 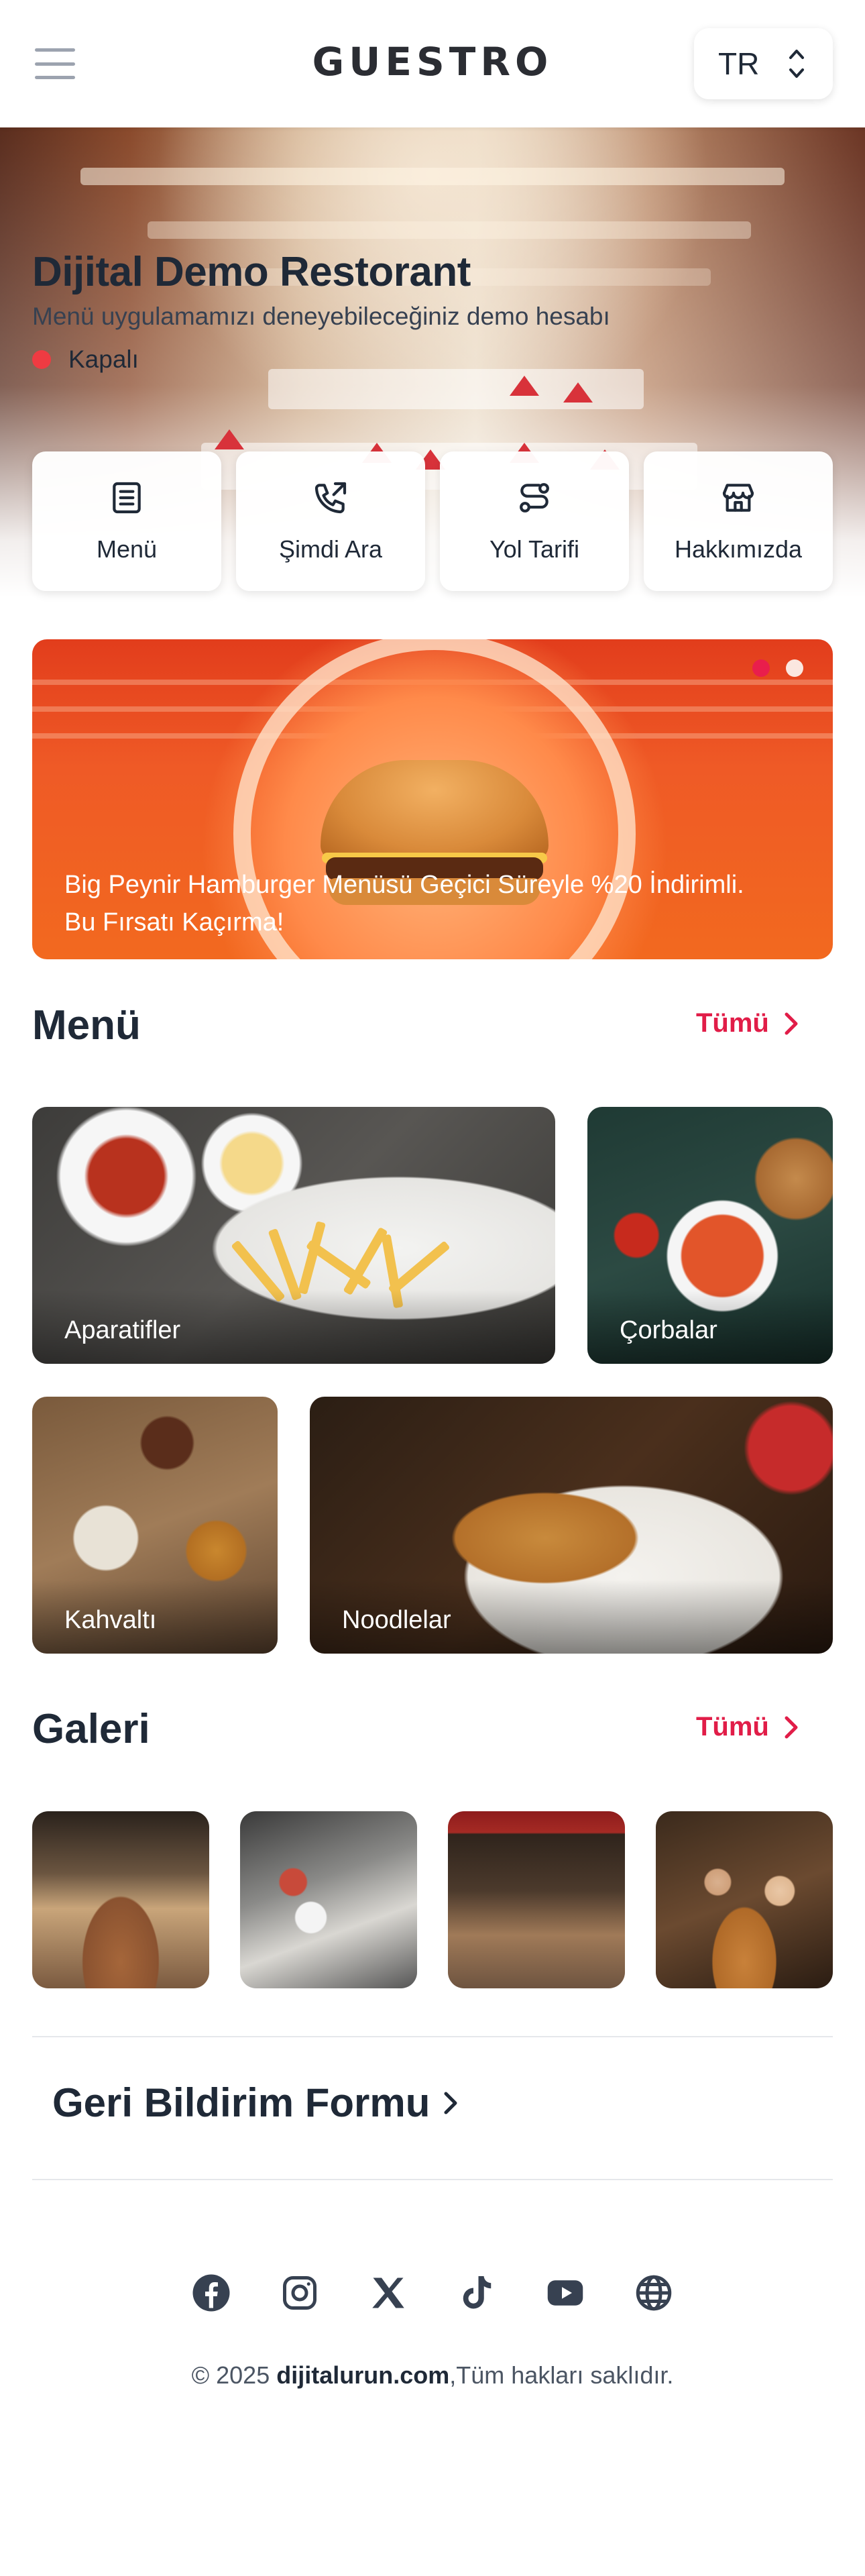 What do you see at coordinates (534, 549) in the screenshot?
I see `directions-label: Yol Tarifi` at bounding box center [534, 549].